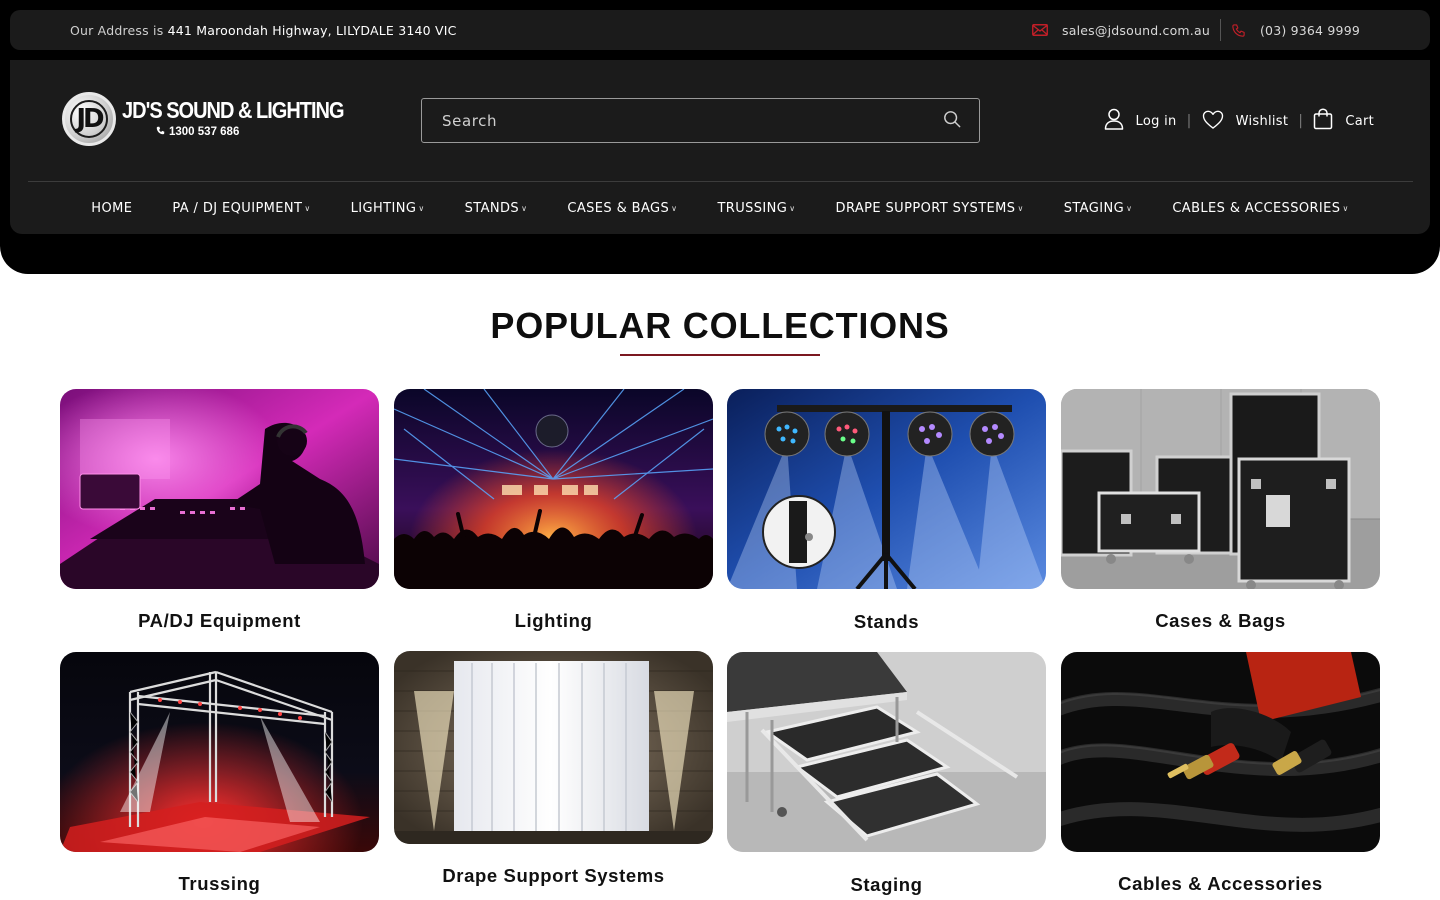 The image size is (1440, 900). I want to click on search-bar, so click(700, 120).